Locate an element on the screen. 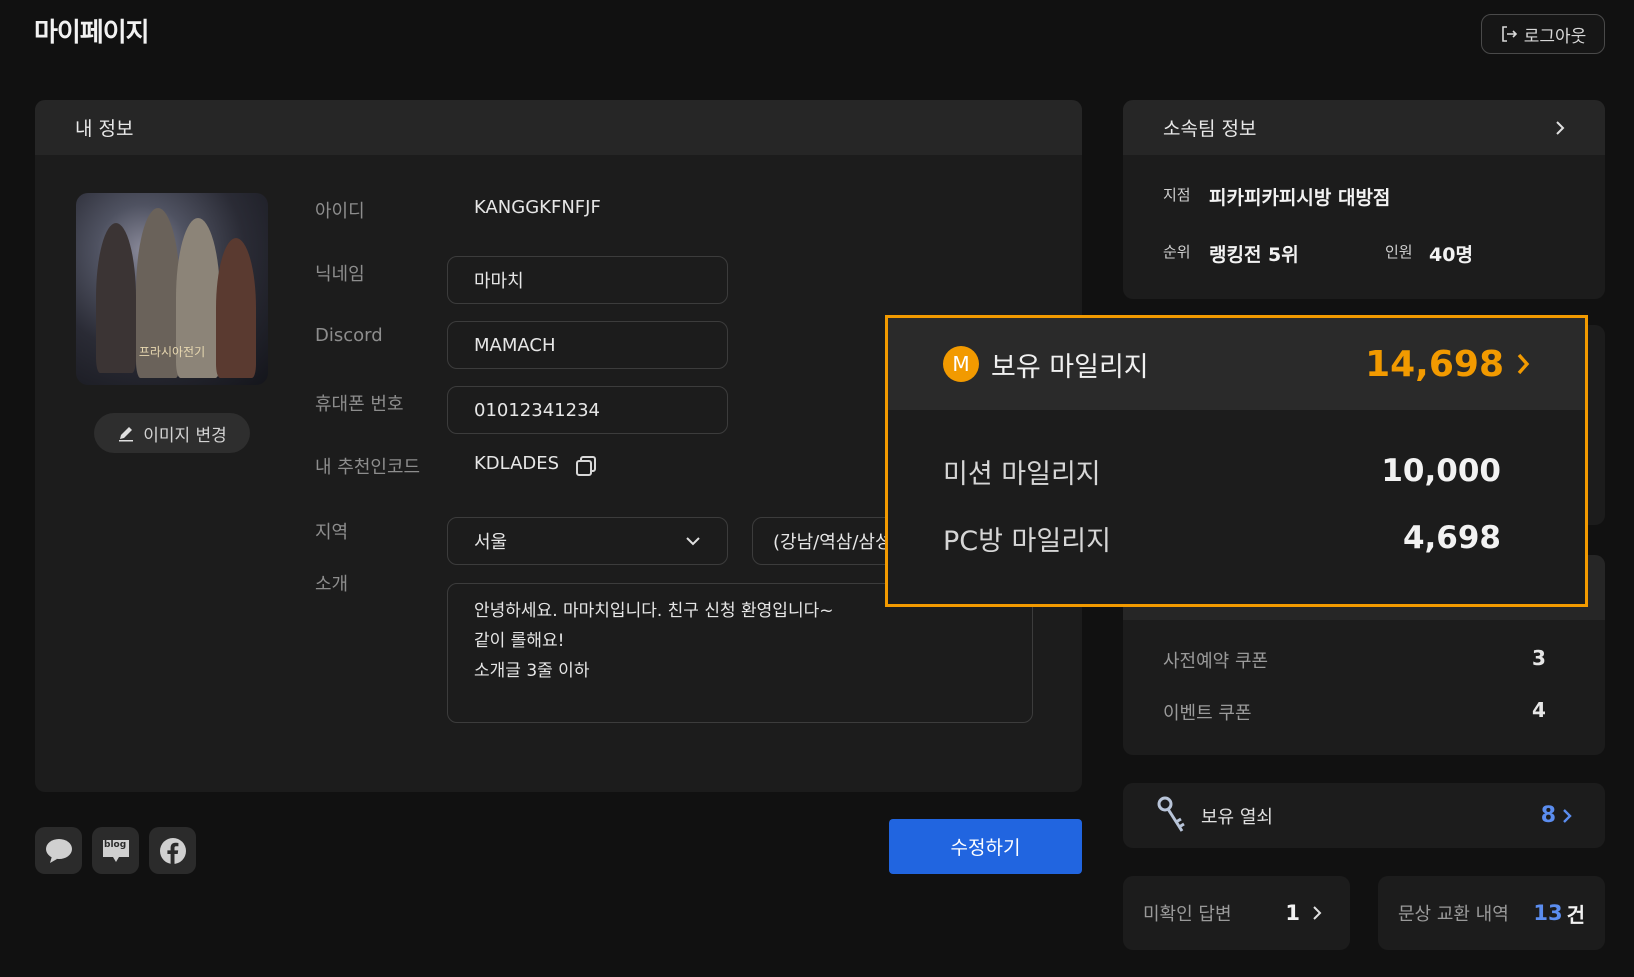 The image size is (1634, 977). keys-value: 8 is located at coordinates (1548, 815).